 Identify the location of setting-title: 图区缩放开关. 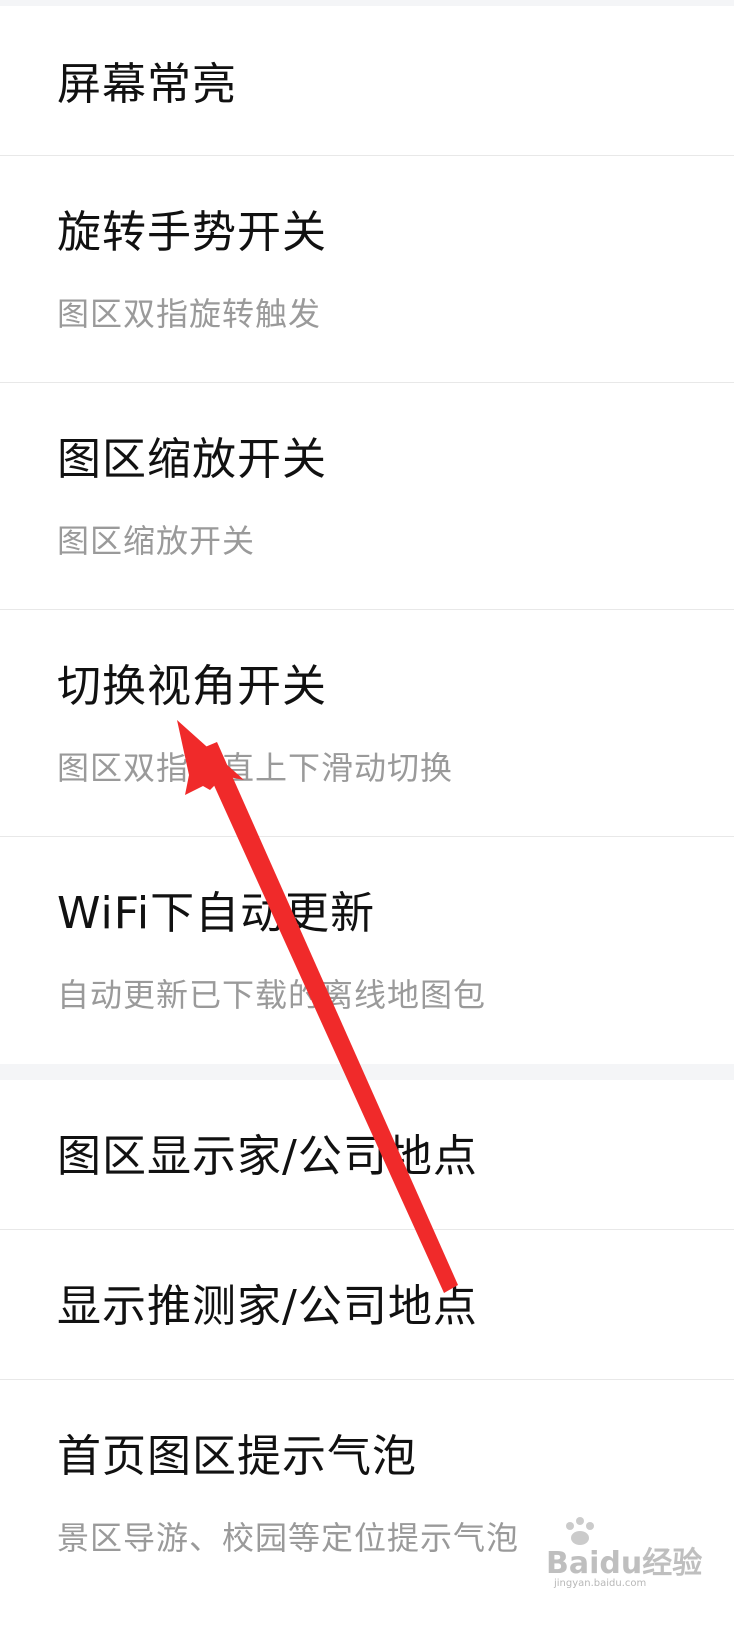
(192, 459).